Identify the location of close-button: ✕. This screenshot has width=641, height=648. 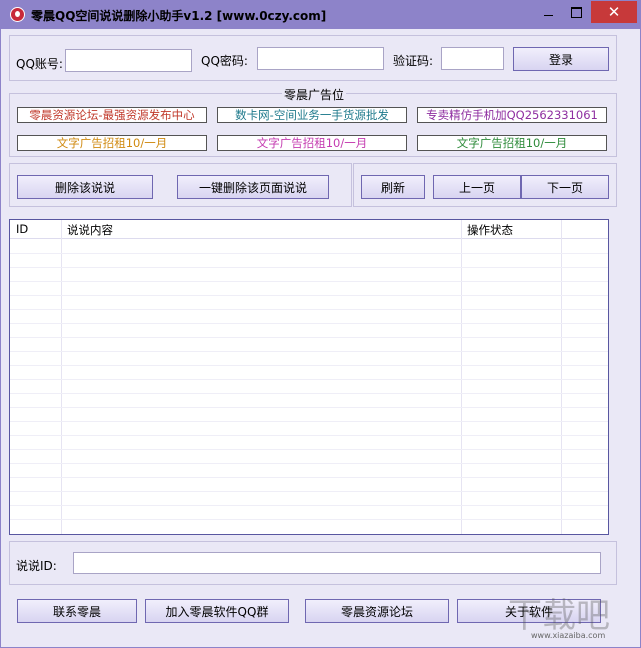
(614, 12).